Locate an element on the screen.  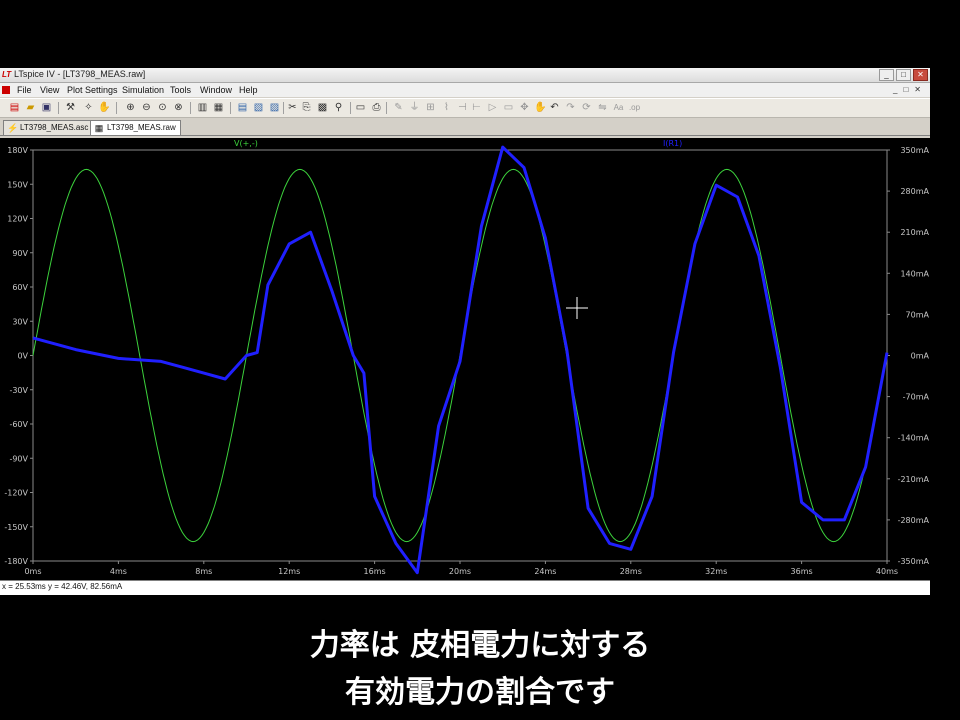
right-tick-label: -350mA is located at coordinates (914, 561).